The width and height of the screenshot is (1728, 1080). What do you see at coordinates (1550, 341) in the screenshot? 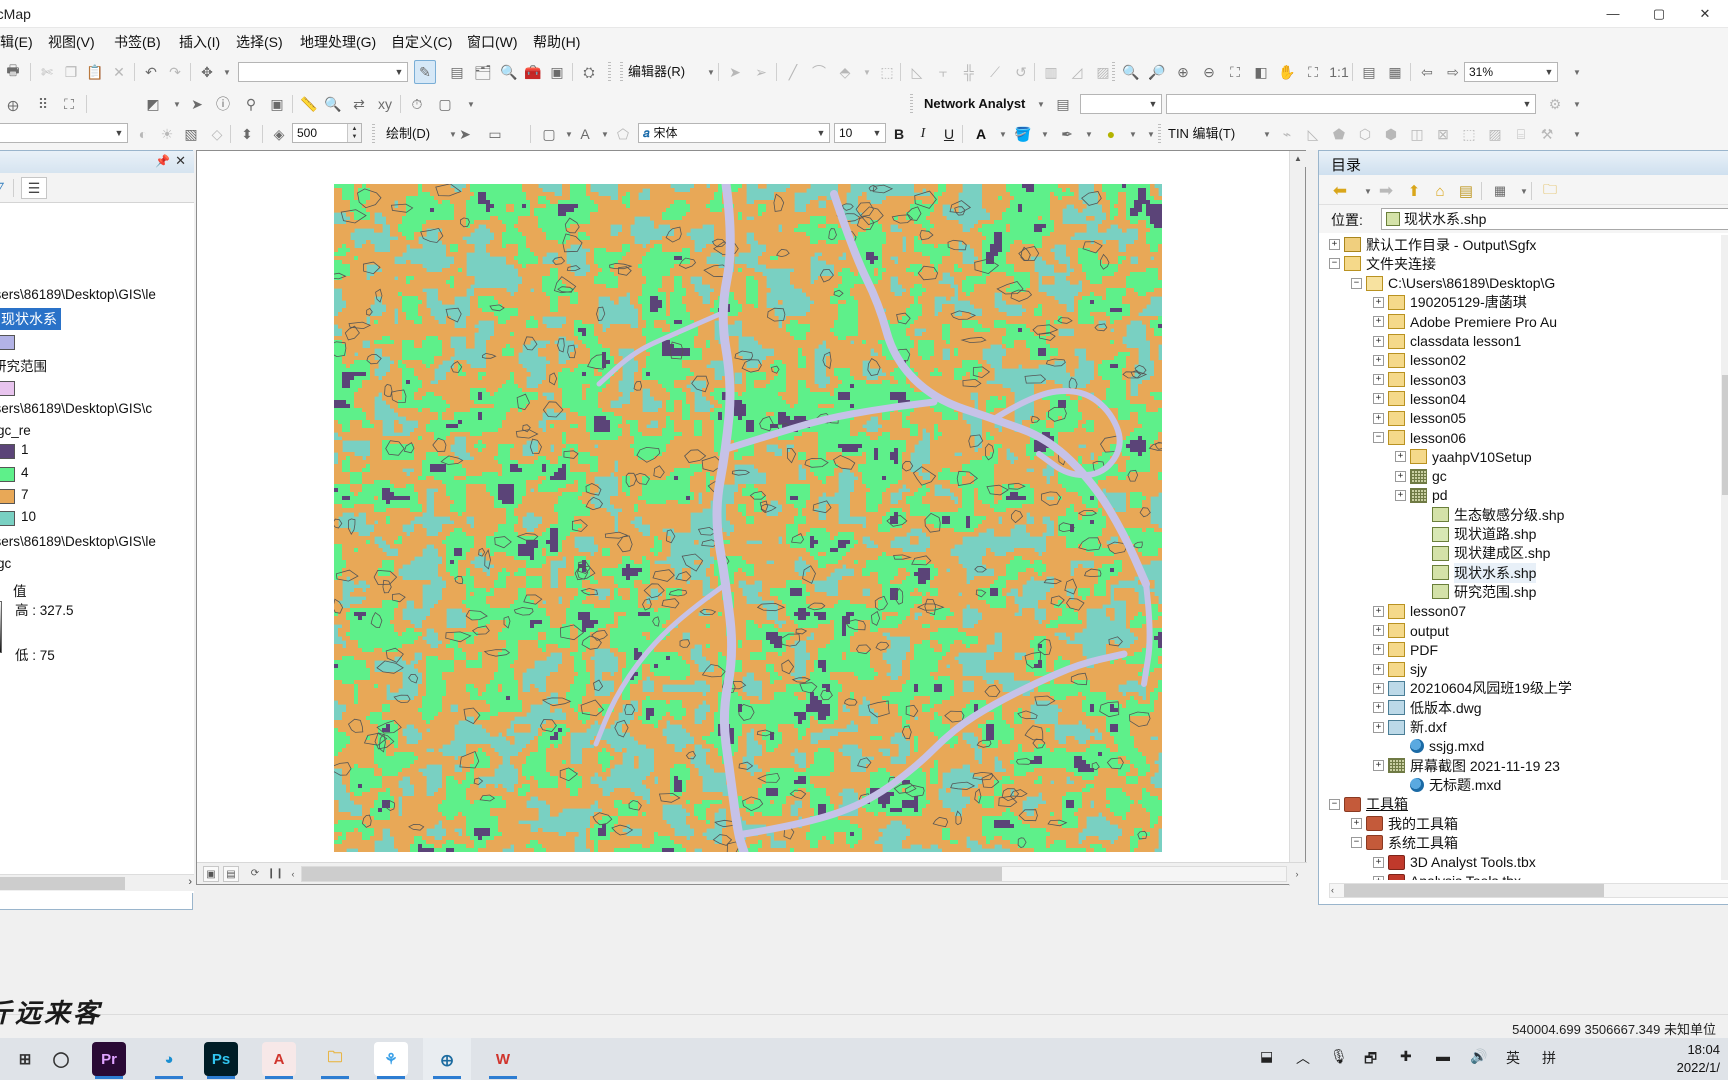
I see `catalog-tree-item: + classdata lesson1` at bounding box center [1550, 341].